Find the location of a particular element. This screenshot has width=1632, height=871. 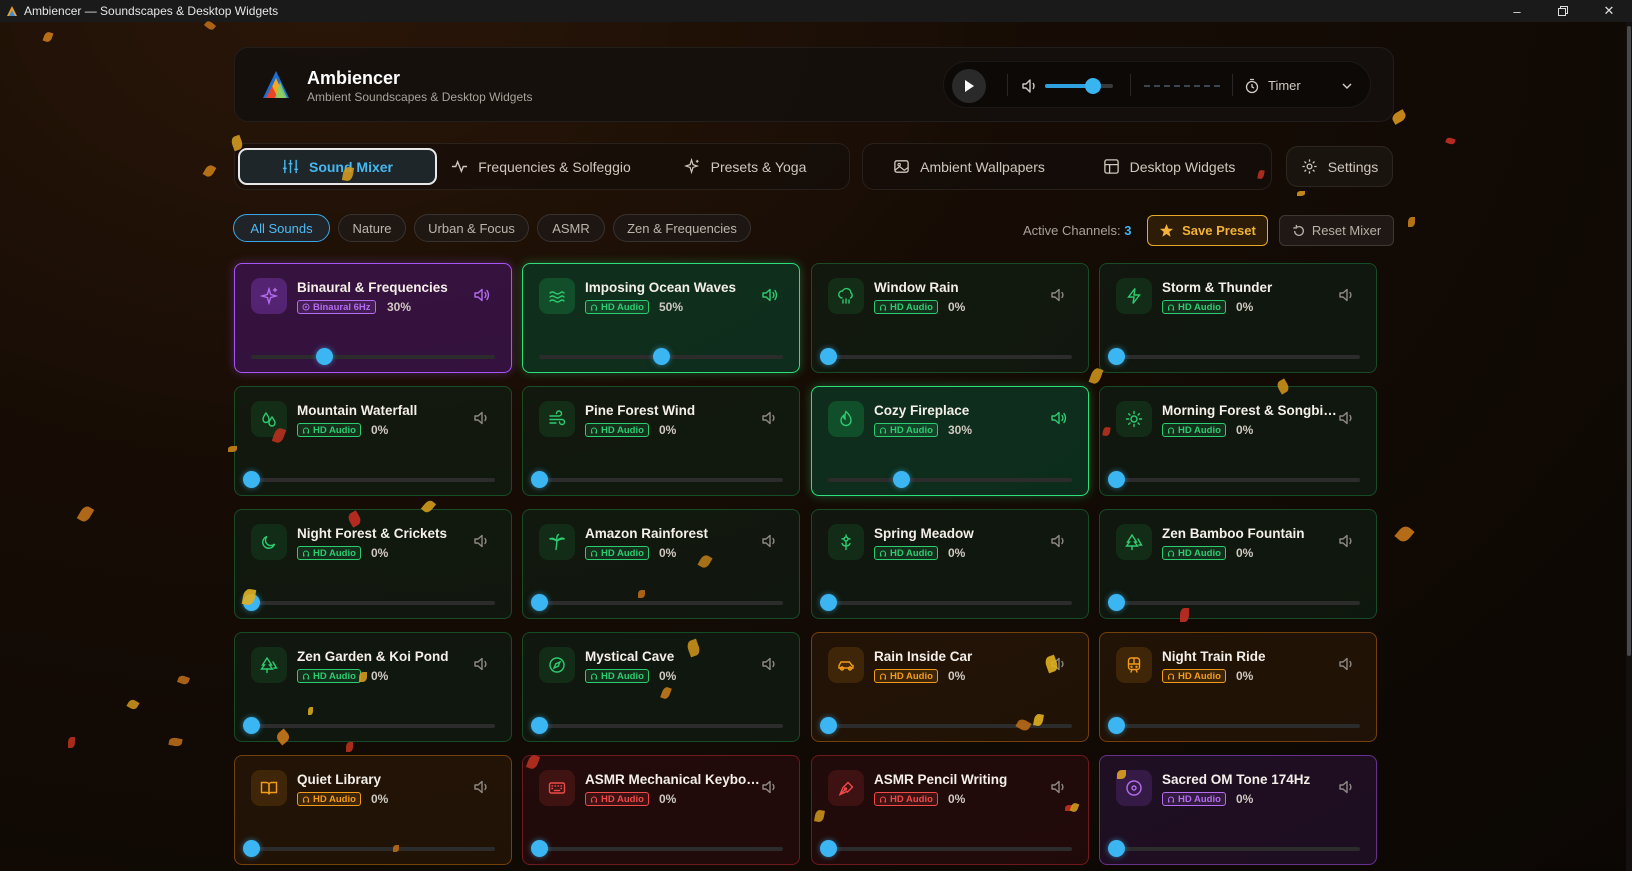

minimize-button: – is located at coordinates (1517, 11).